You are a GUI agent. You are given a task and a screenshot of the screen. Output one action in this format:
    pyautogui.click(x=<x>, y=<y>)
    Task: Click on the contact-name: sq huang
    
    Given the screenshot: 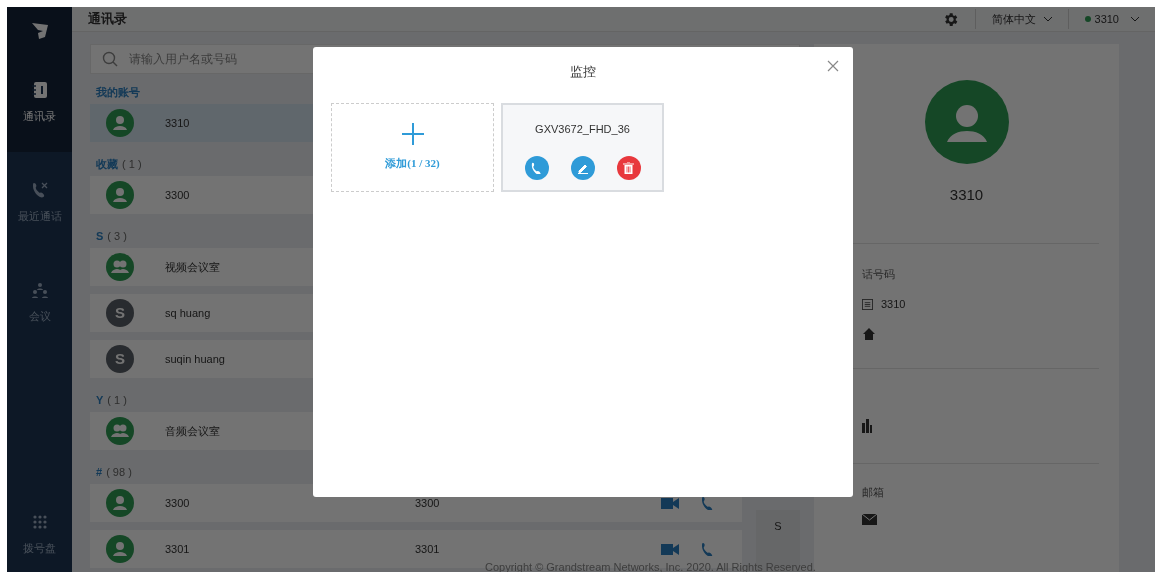 What is the action you would take?
    pyautogui.click(x=188, y=313)
    